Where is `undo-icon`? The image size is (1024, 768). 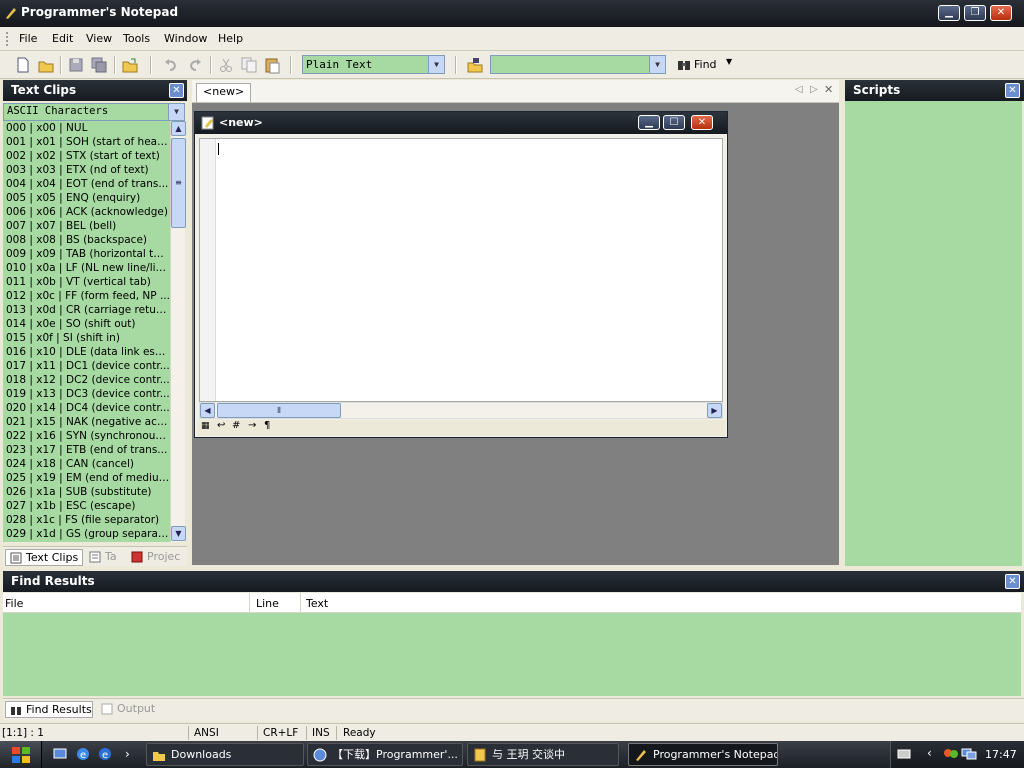 undo-icon is located at coordinates (171, 65).